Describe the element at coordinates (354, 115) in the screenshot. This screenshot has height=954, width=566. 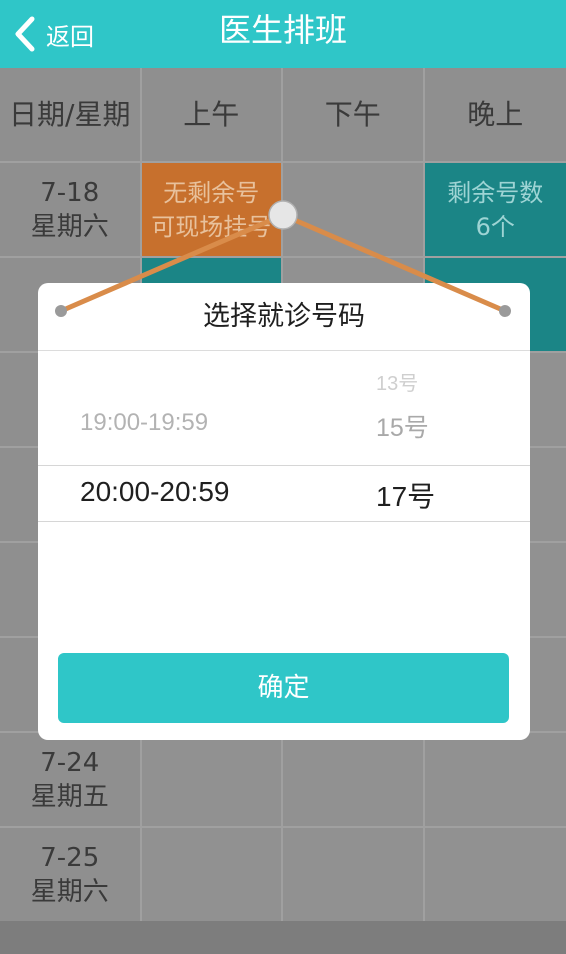
I see `column-header-afternoon: 下午` at that location.